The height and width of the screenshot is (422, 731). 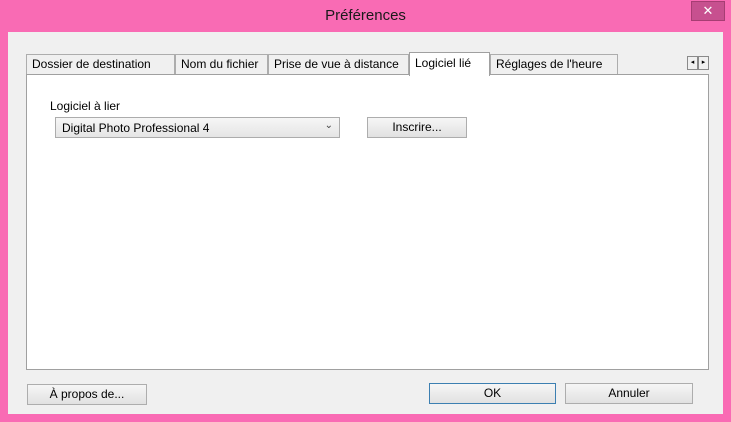 I want to click on close-button: ✕, so click(x=708, y=11).